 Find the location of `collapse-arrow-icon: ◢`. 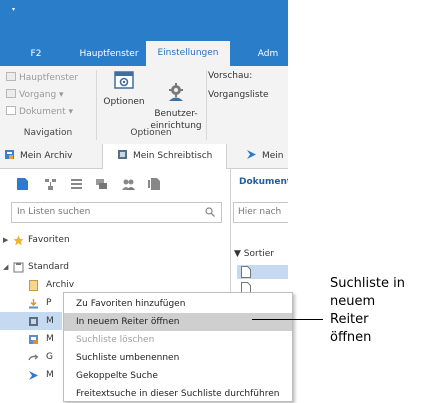

collapse-arrow-icon: ◢ is located at coordinates (5, 267).